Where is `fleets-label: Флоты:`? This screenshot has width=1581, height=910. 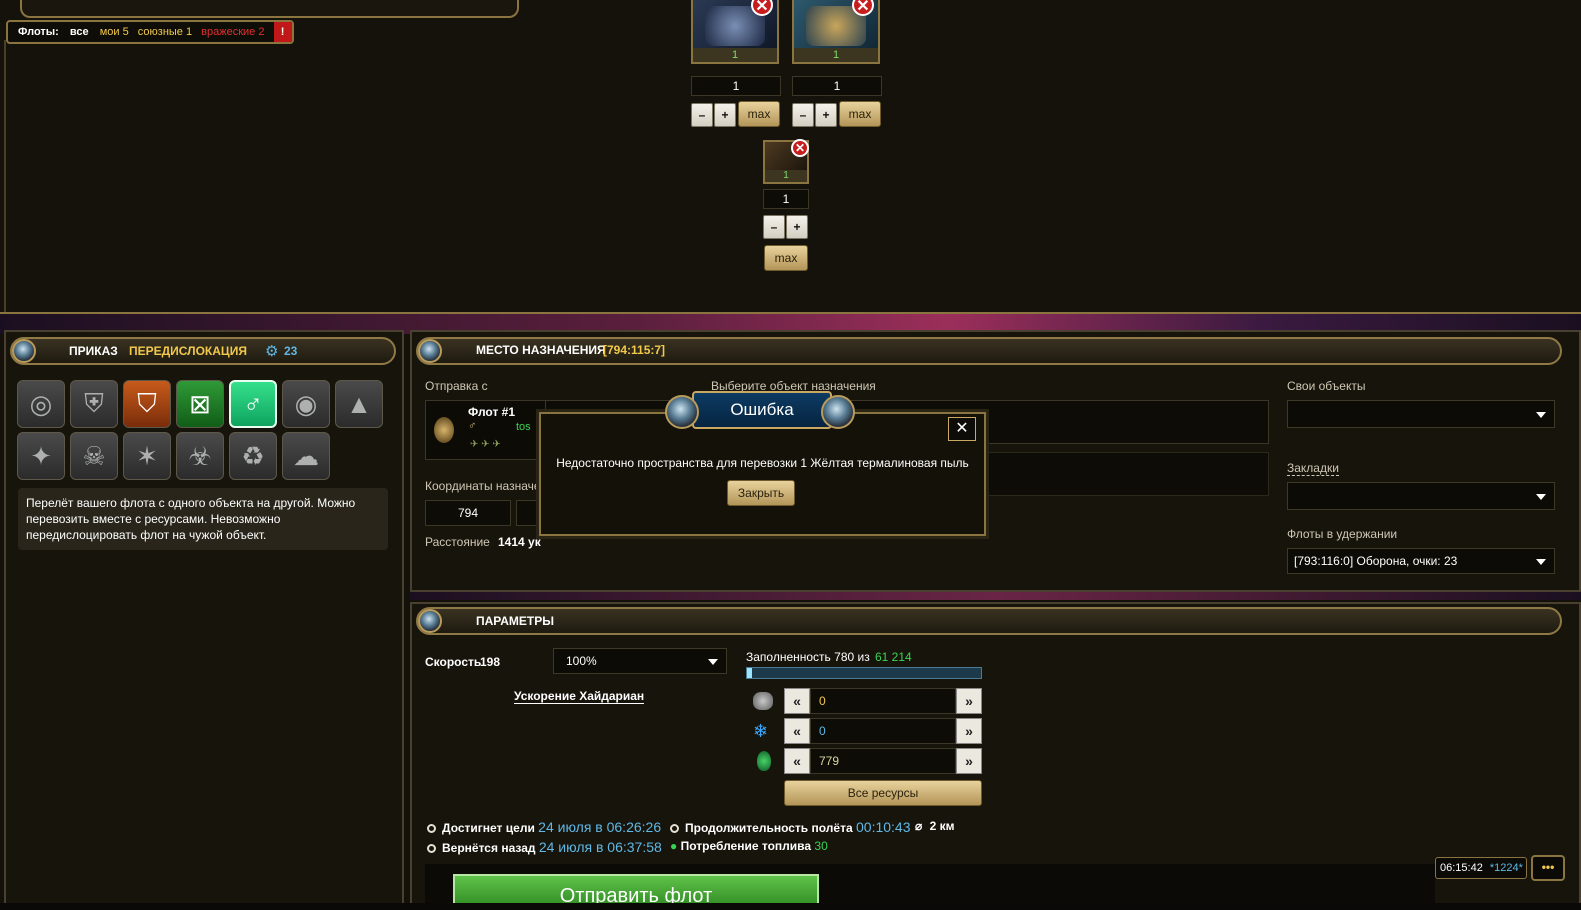 fleets-label: Флоты: is located at coordinates (38, 32).